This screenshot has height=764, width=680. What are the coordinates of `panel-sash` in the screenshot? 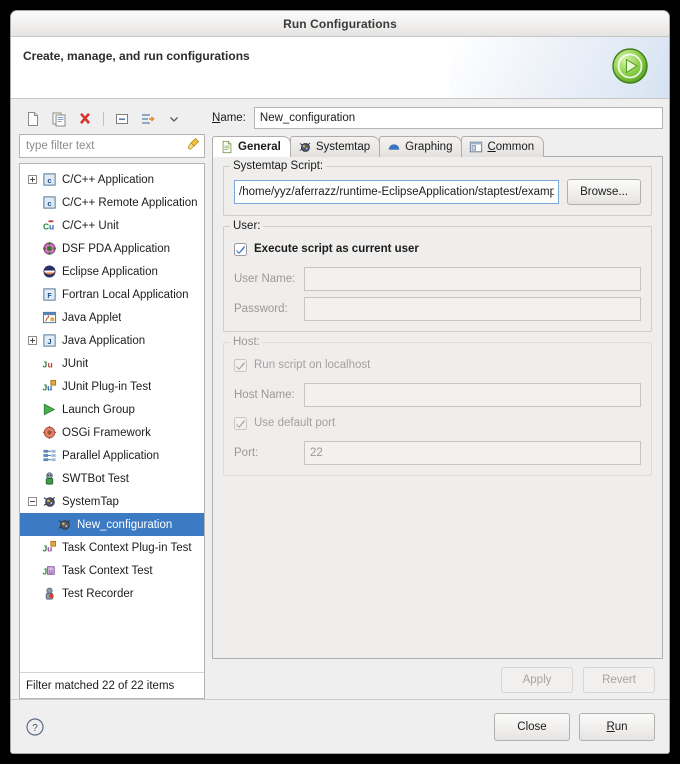 It's located at (208, 403).